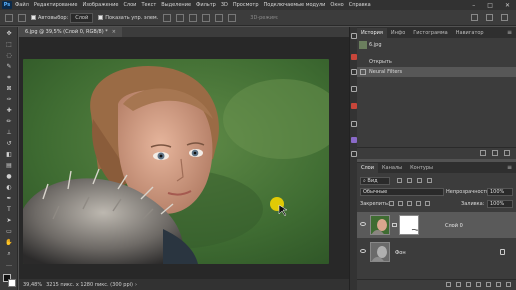 The image size is (516, 290). I want to click on eye-icon, so click(363, 251).